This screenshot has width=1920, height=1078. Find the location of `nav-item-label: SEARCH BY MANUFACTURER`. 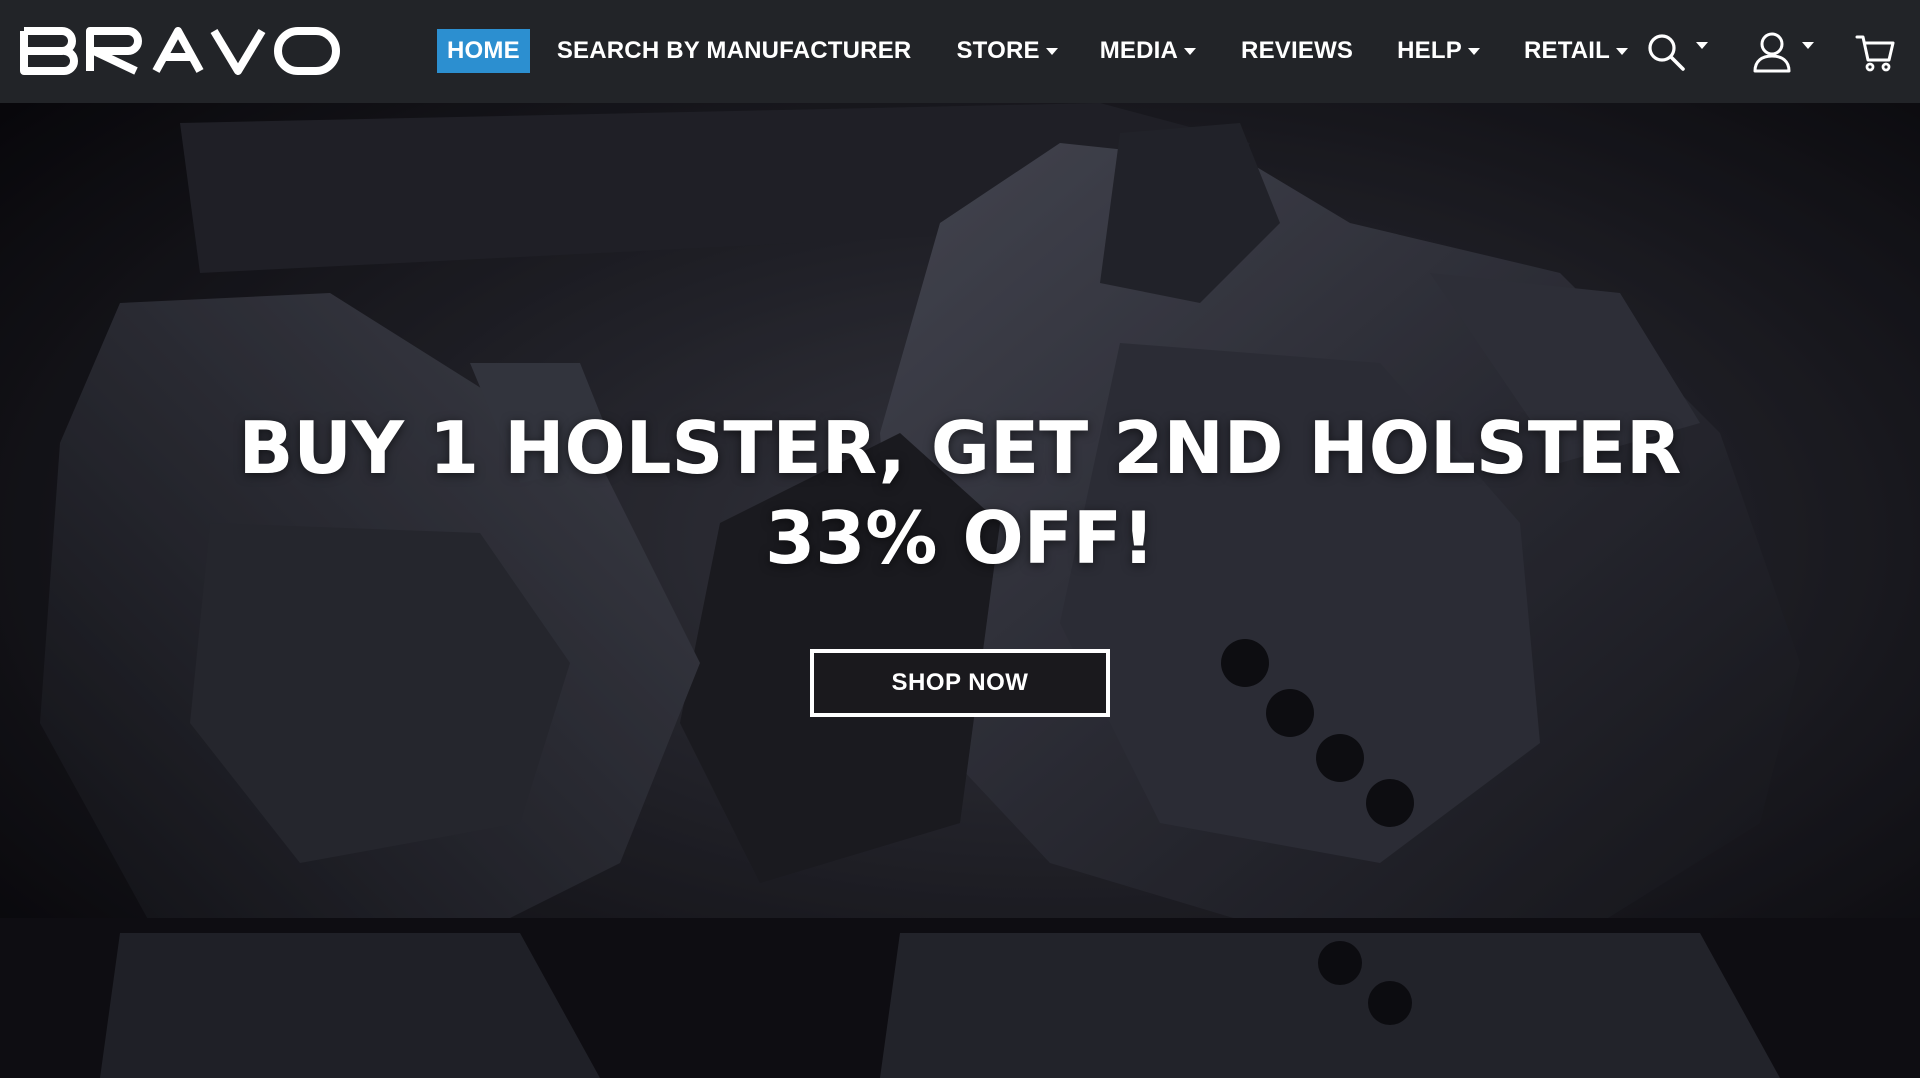

nav-item-label: SEARCH BY MANUFACTURER is located at coordinates (734, 50).